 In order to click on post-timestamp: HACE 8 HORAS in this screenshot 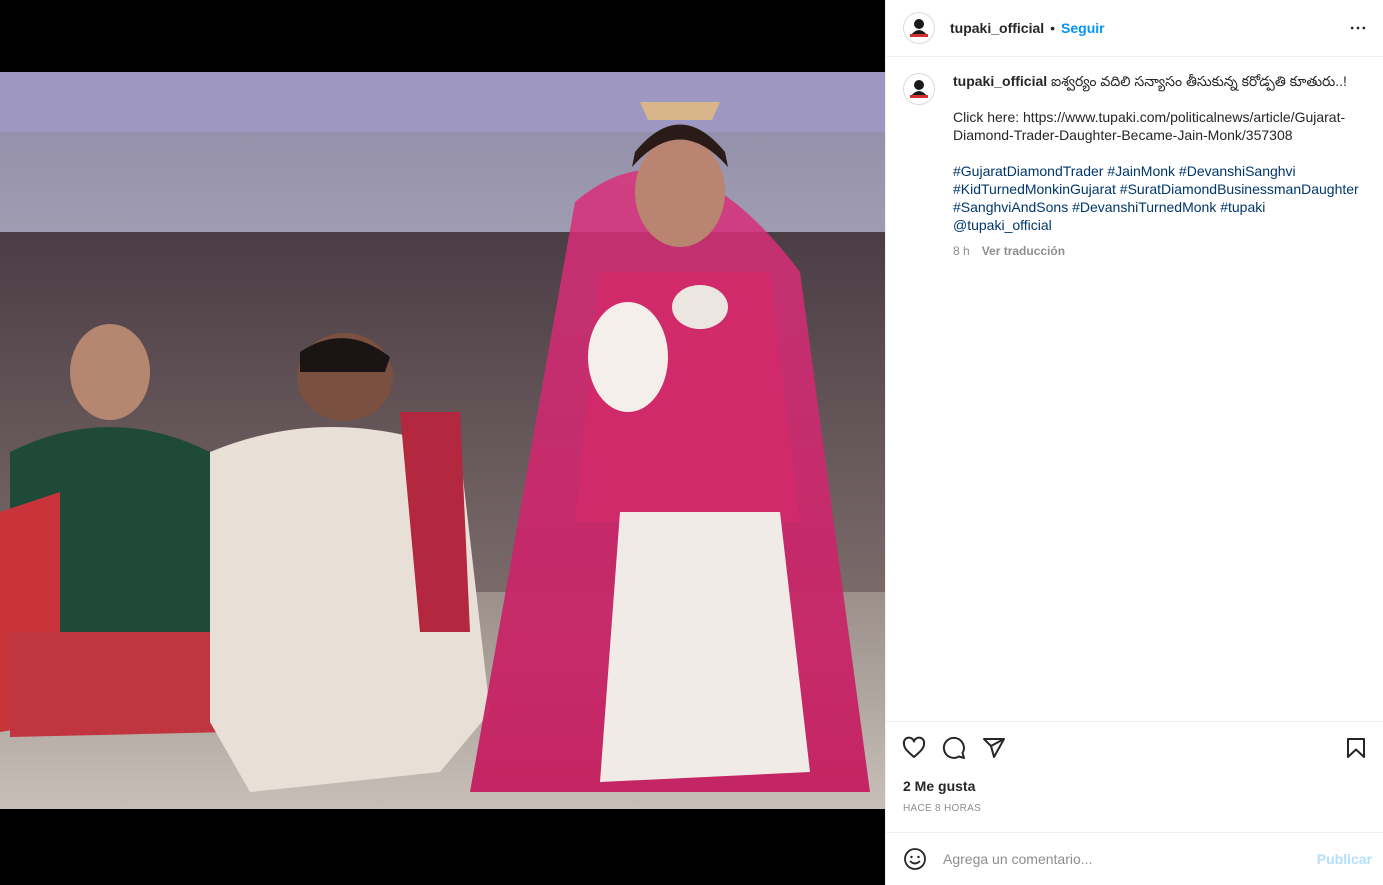, I will do `click(942, 808)`.